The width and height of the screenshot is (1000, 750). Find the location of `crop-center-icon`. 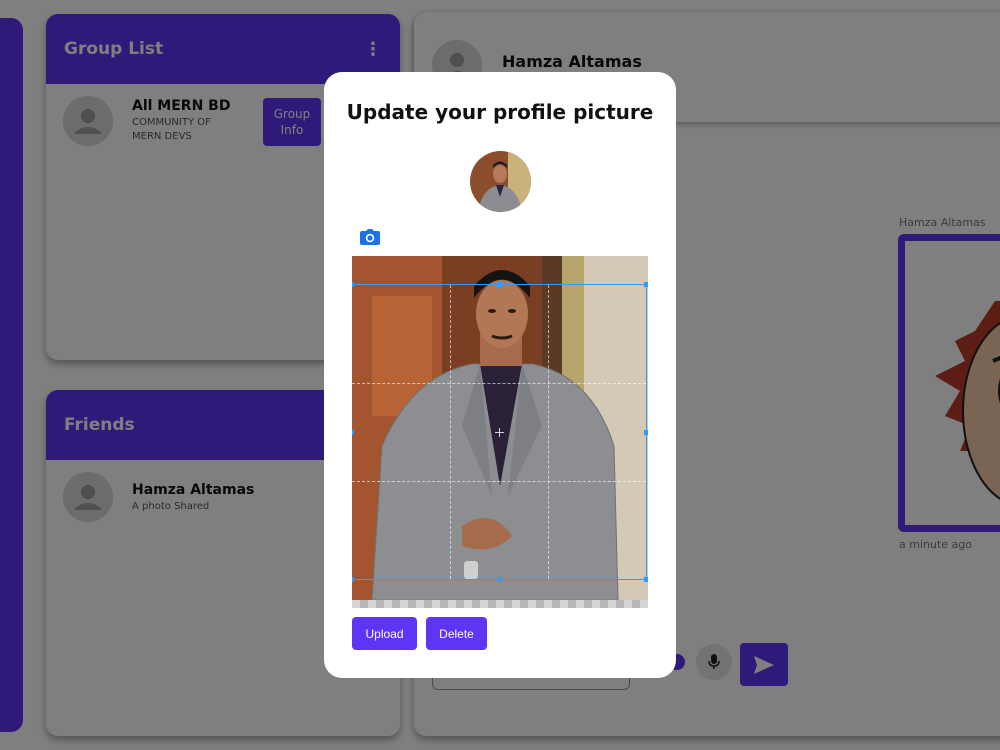

crop-center-icon is located at coordinates (499, 432).